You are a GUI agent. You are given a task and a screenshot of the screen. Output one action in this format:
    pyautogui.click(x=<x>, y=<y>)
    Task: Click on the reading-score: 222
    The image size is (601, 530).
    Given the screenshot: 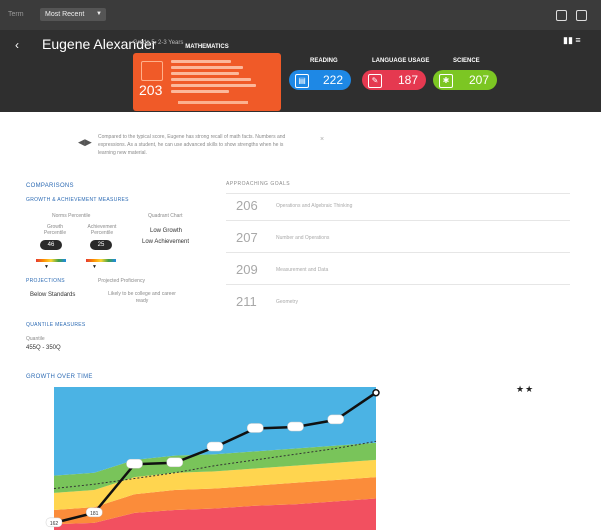 What is the action you would take?
    pyautogui.click(x=332, y=80)
    